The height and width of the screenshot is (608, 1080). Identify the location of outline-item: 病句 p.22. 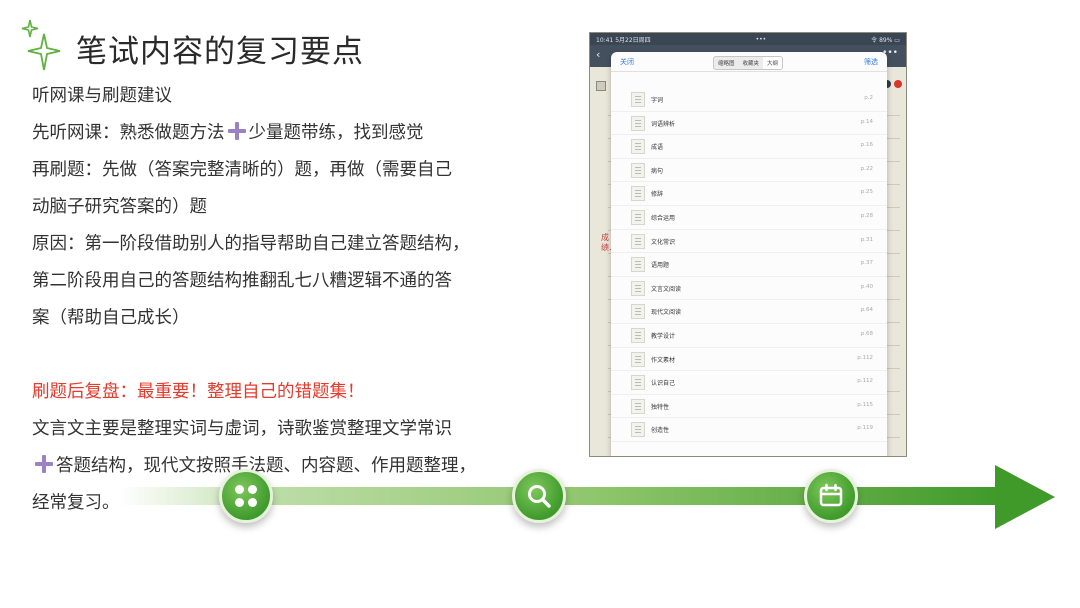
(749, 171).